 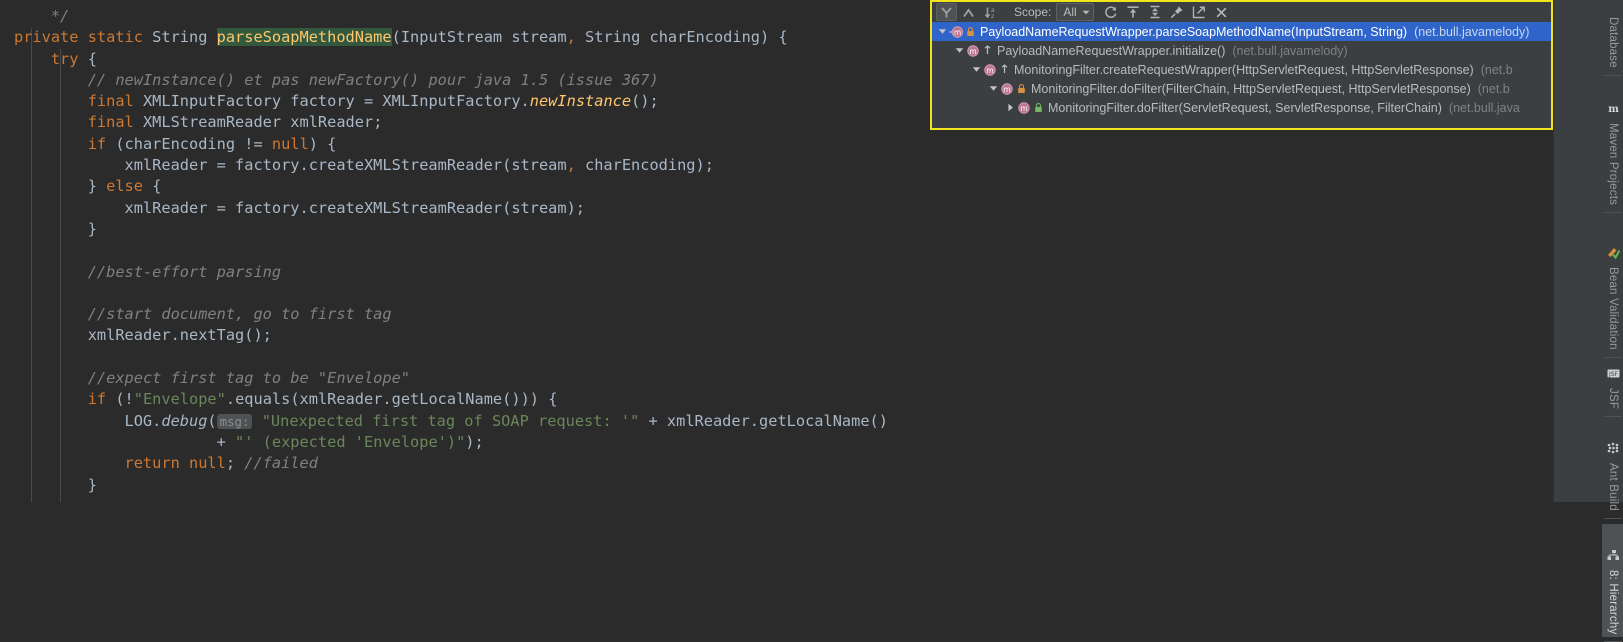 What do you see at coordinates (1177, 12) in the screenshot?
I see `pin-tab-icon` at bounding box center [1177, 12].